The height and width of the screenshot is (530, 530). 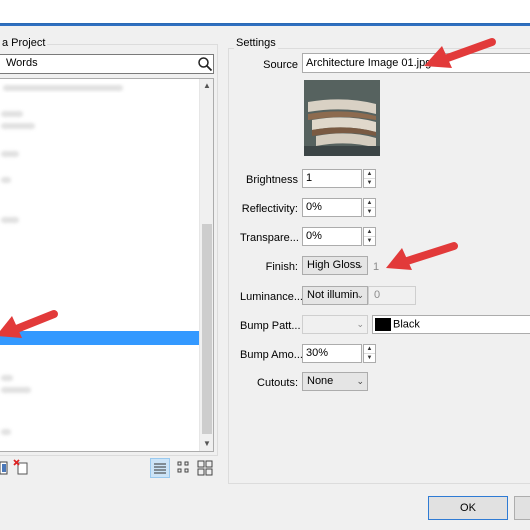 I want to click on scroll-down-icon: ▼, so click(x=207, y=444).